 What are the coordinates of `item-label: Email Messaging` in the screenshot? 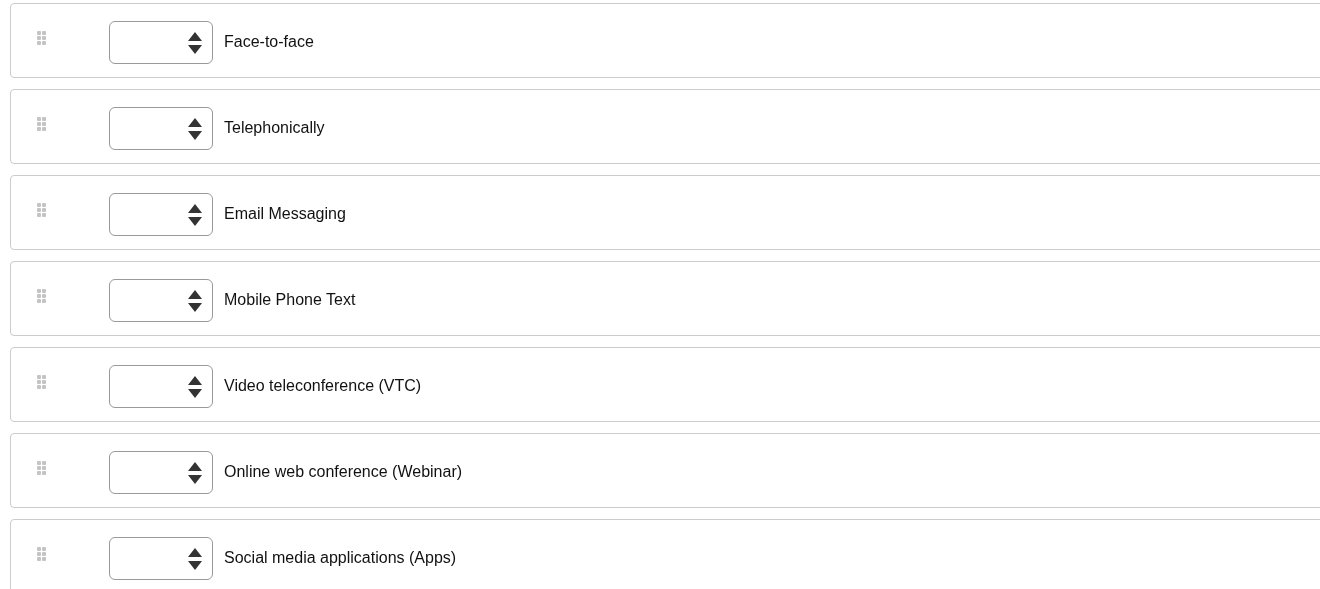 It's located at (285, 214).